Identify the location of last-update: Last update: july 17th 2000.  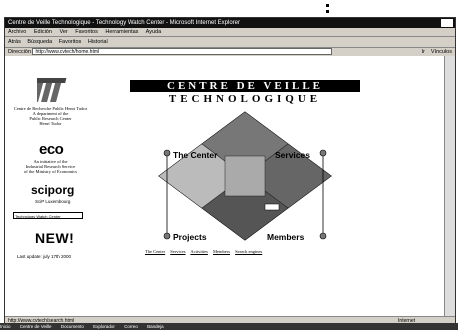
(44, 256).